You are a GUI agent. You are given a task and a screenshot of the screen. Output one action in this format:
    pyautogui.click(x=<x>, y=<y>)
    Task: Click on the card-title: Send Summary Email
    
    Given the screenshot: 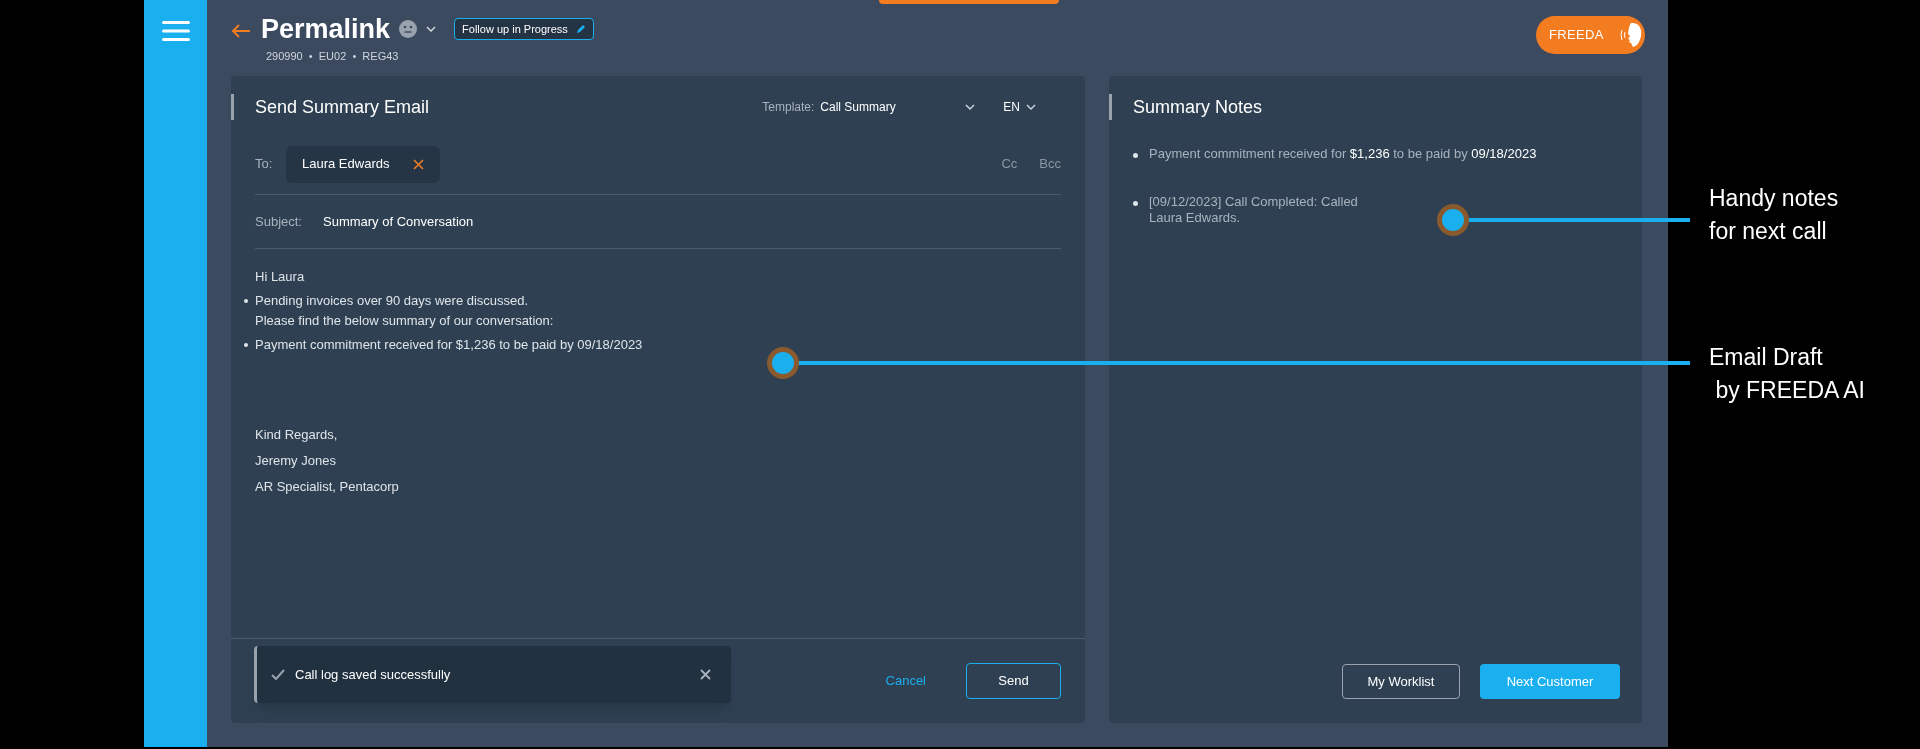 What is the action you would take?
    pyautogui.click(x=342, y=107)
    